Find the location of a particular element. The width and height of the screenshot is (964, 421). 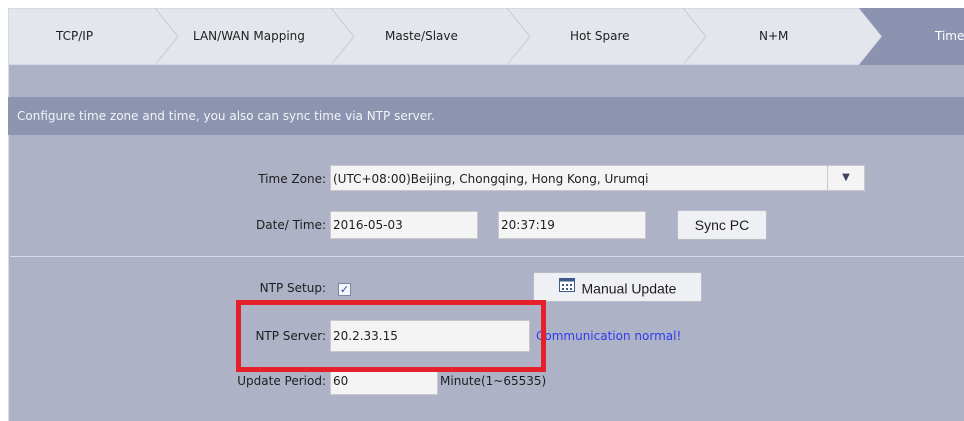

tab-label: TCP/IP is located at coordinates (75, 36).